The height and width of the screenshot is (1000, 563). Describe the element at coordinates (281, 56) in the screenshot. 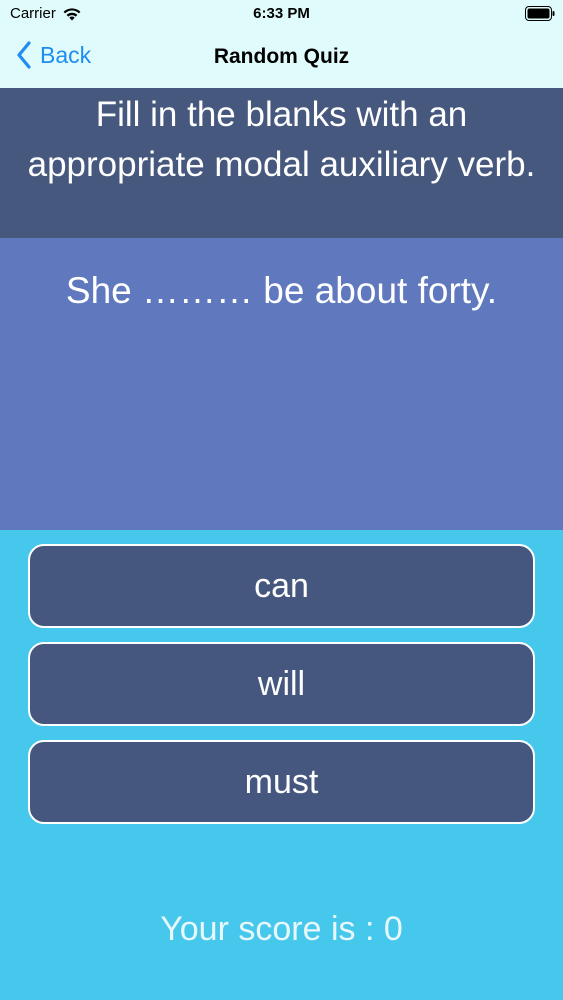

I see `page-title: Random Quiz` at that location.